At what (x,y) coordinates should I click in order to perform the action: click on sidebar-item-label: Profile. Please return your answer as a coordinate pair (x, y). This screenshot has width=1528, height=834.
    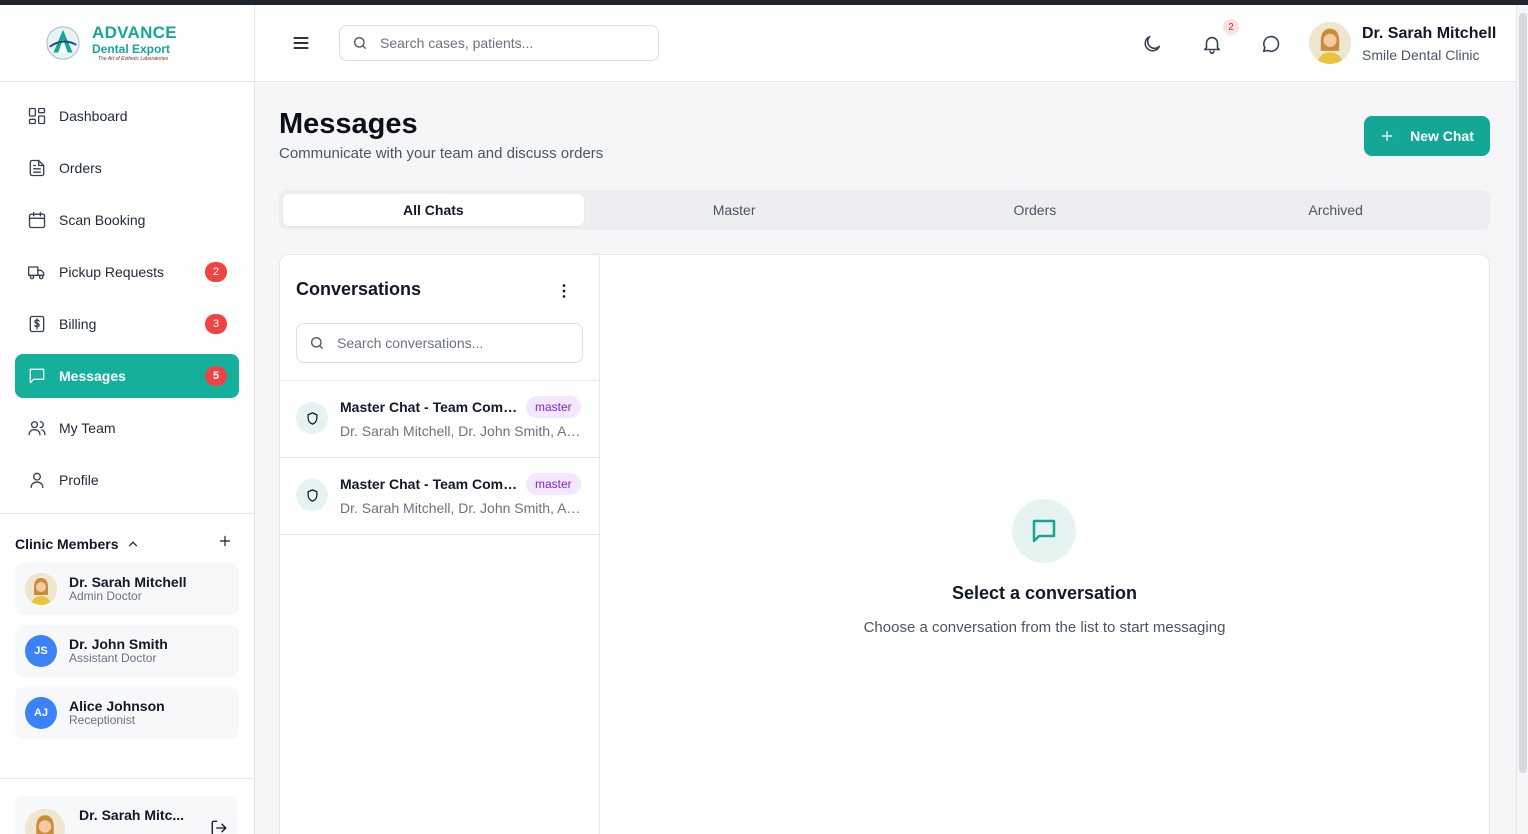
    Looking at the image, I should click on (79, 480).